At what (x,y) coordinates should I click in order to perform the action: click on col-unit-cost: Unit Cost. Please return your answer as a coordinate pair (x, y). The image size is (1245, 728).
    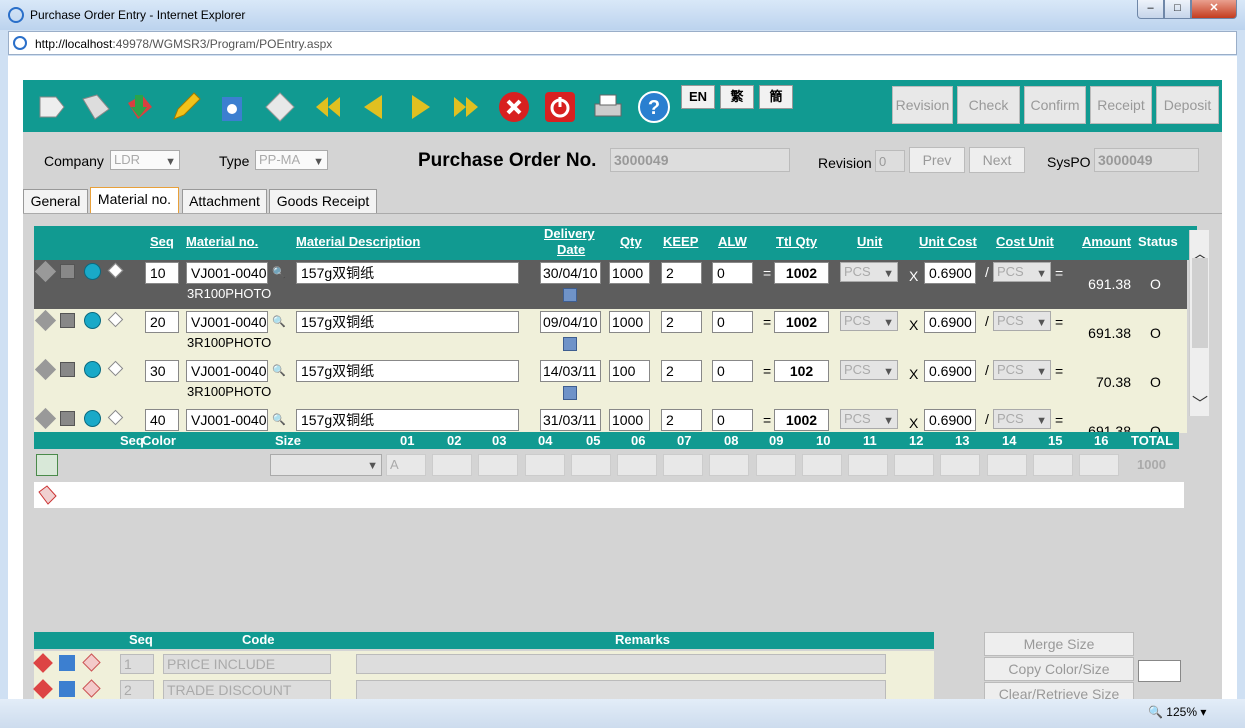
    Looking at the image, I should click on (948, 241).